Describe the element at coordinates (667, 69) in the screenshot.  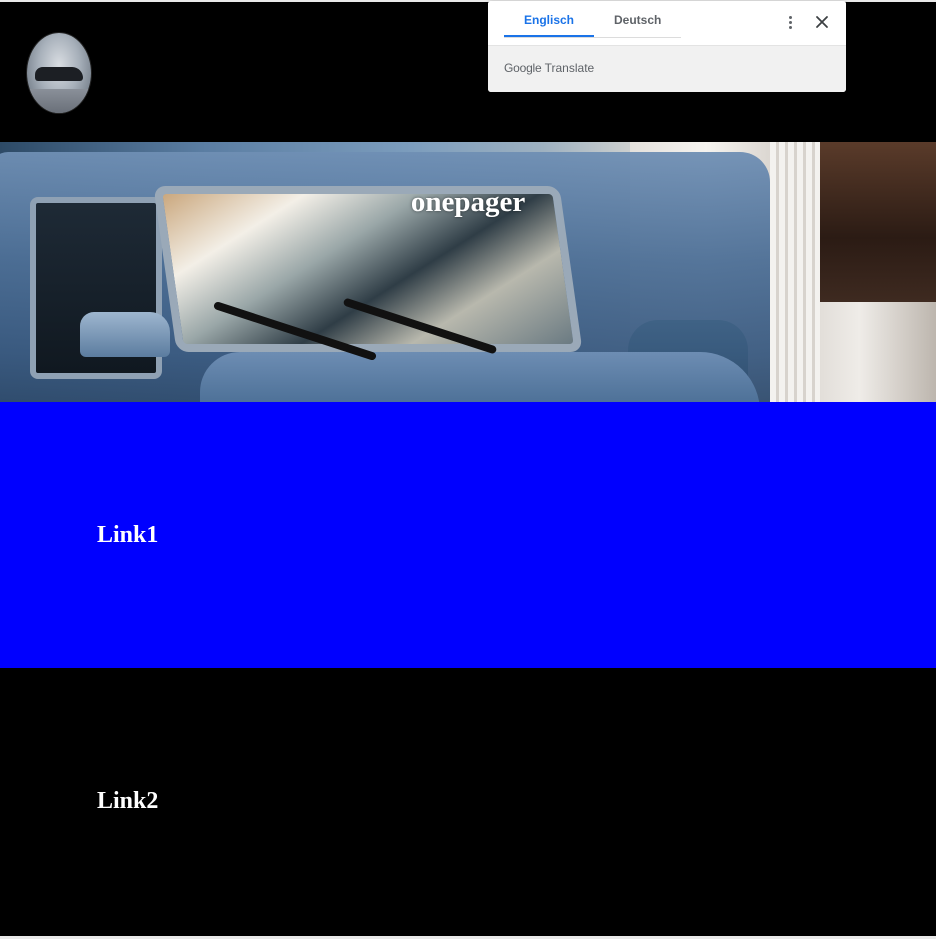
I see `translate-footer: Google Translate` at that location.